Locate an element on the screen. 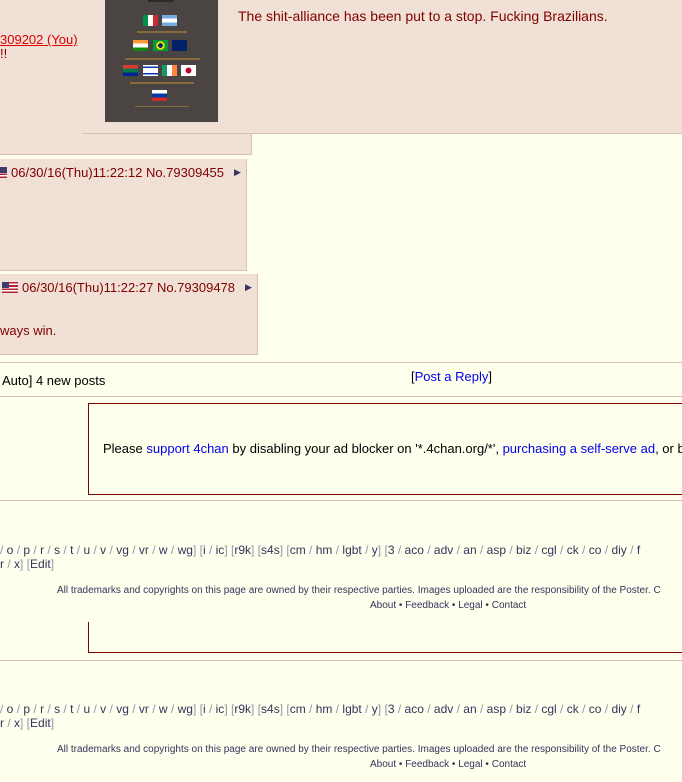 Image resolution: width=682 pixels, height=782 pixels. post-reply-button: Post a Reply is located at coordinates (452, 376).